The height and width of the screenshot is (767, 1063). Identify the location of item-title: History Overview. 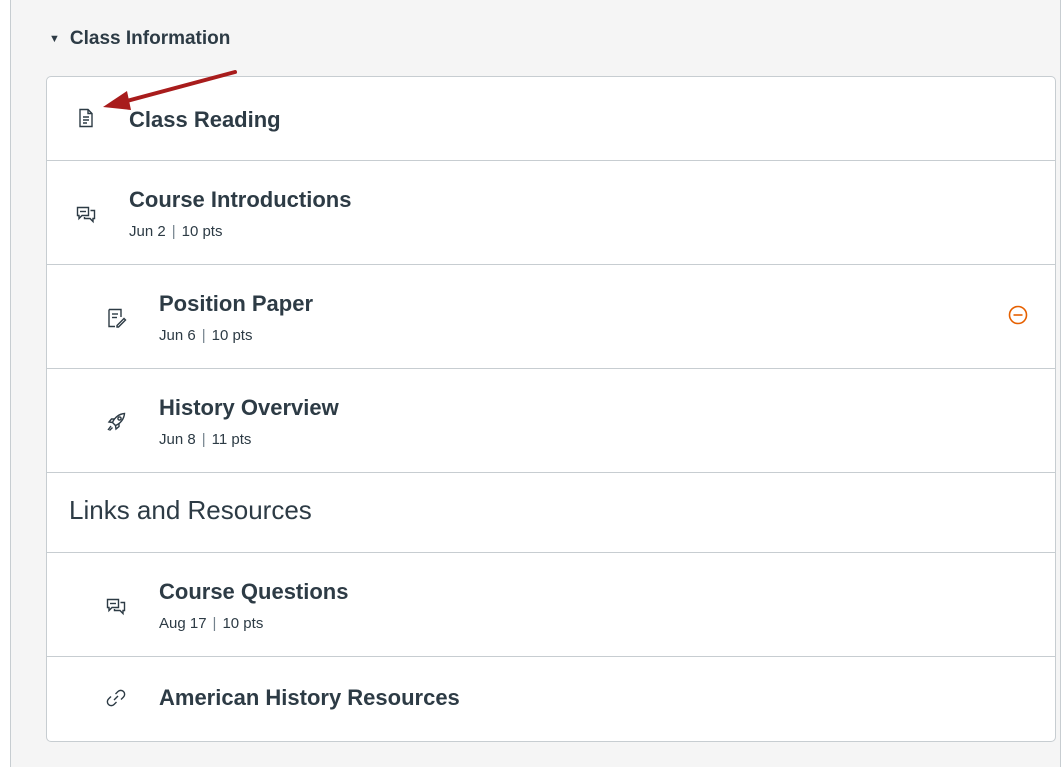
(249, 408).